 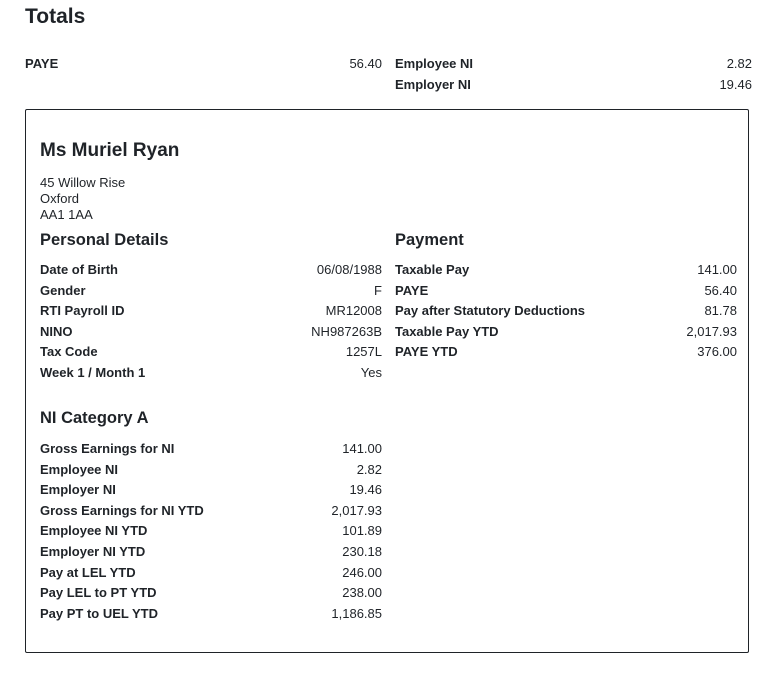 What do you see at coordinates (566, 272) in the screenshot?
I see `payment-row: Taxable Pay 141.00` at bounding box center [566, 272].